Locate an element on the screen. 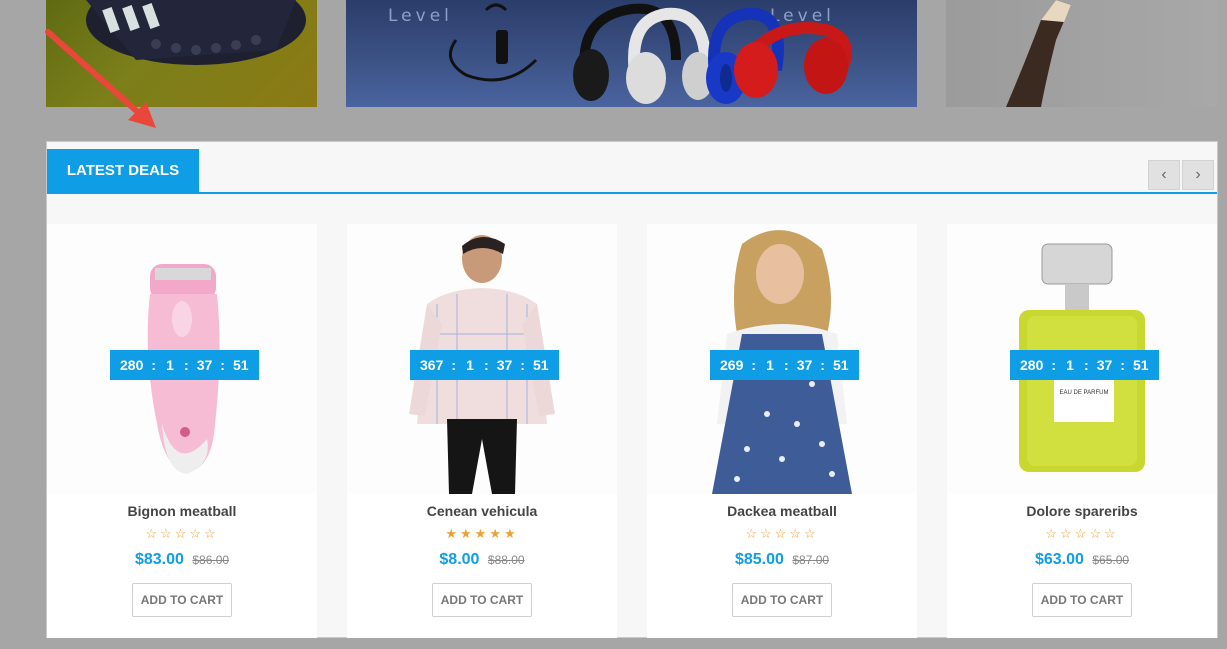  product-image: 280: 1: 37: 51 is located at coordinates (182, 359).